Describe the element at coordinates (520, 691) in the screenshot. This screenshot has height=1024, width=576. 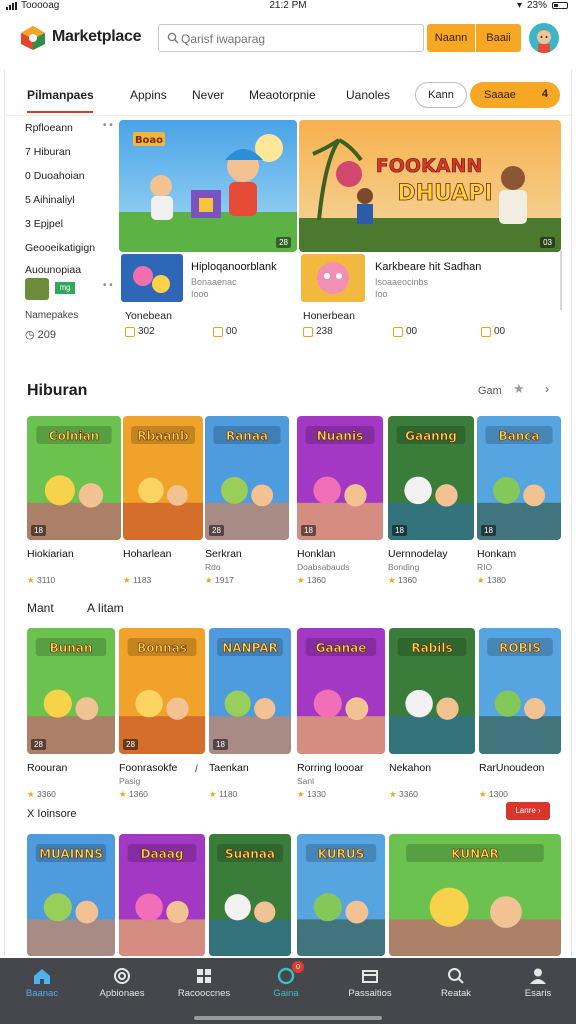
I see `game-tile: ROBIS` at that location.